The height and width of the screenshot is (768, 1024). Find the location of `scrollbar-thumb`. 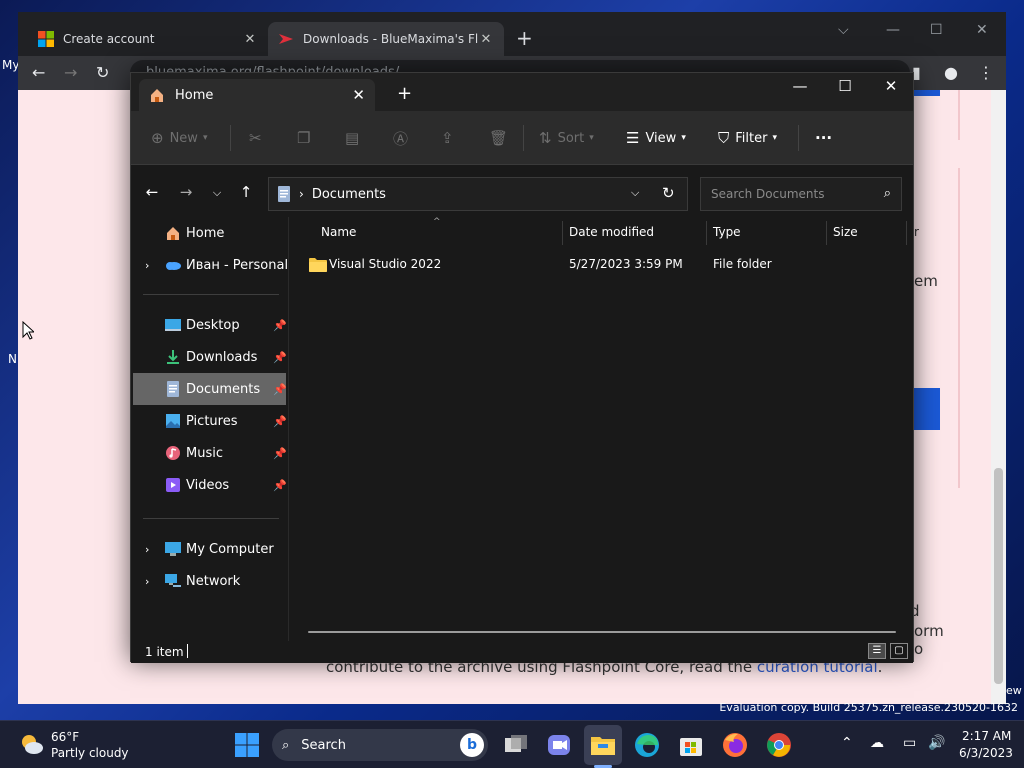

scrollbar-thumb is located at coordinates (998, 576).